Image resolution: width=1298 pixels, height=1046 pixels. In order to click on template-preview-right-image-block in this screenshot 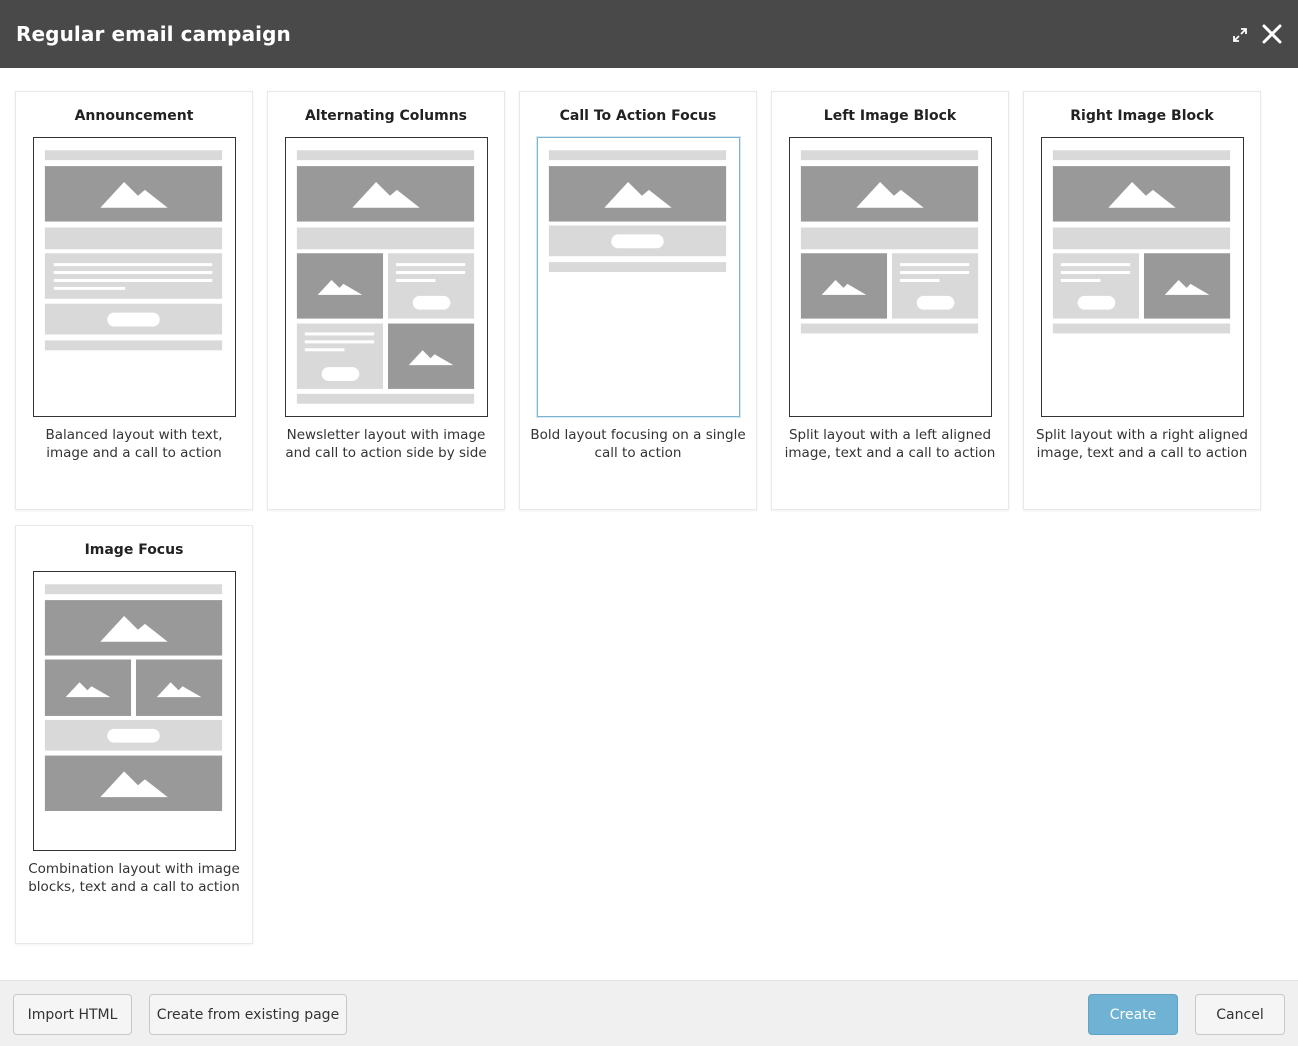, I will do `click(1142, 277)`.